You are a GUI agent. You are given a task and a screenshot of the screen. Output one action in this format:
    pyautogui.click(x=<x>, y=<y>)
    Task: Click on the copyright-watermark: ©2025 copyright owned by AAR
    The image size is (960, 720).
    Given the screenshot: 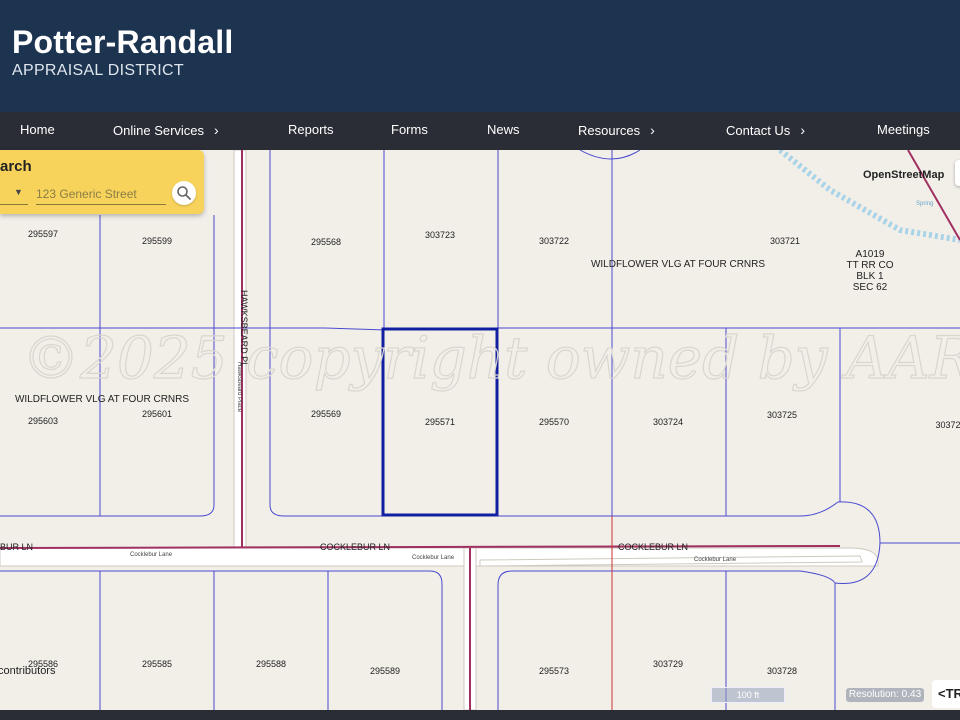 What is the action you would take?
    pyautogui.click(x=491, y=358)
    